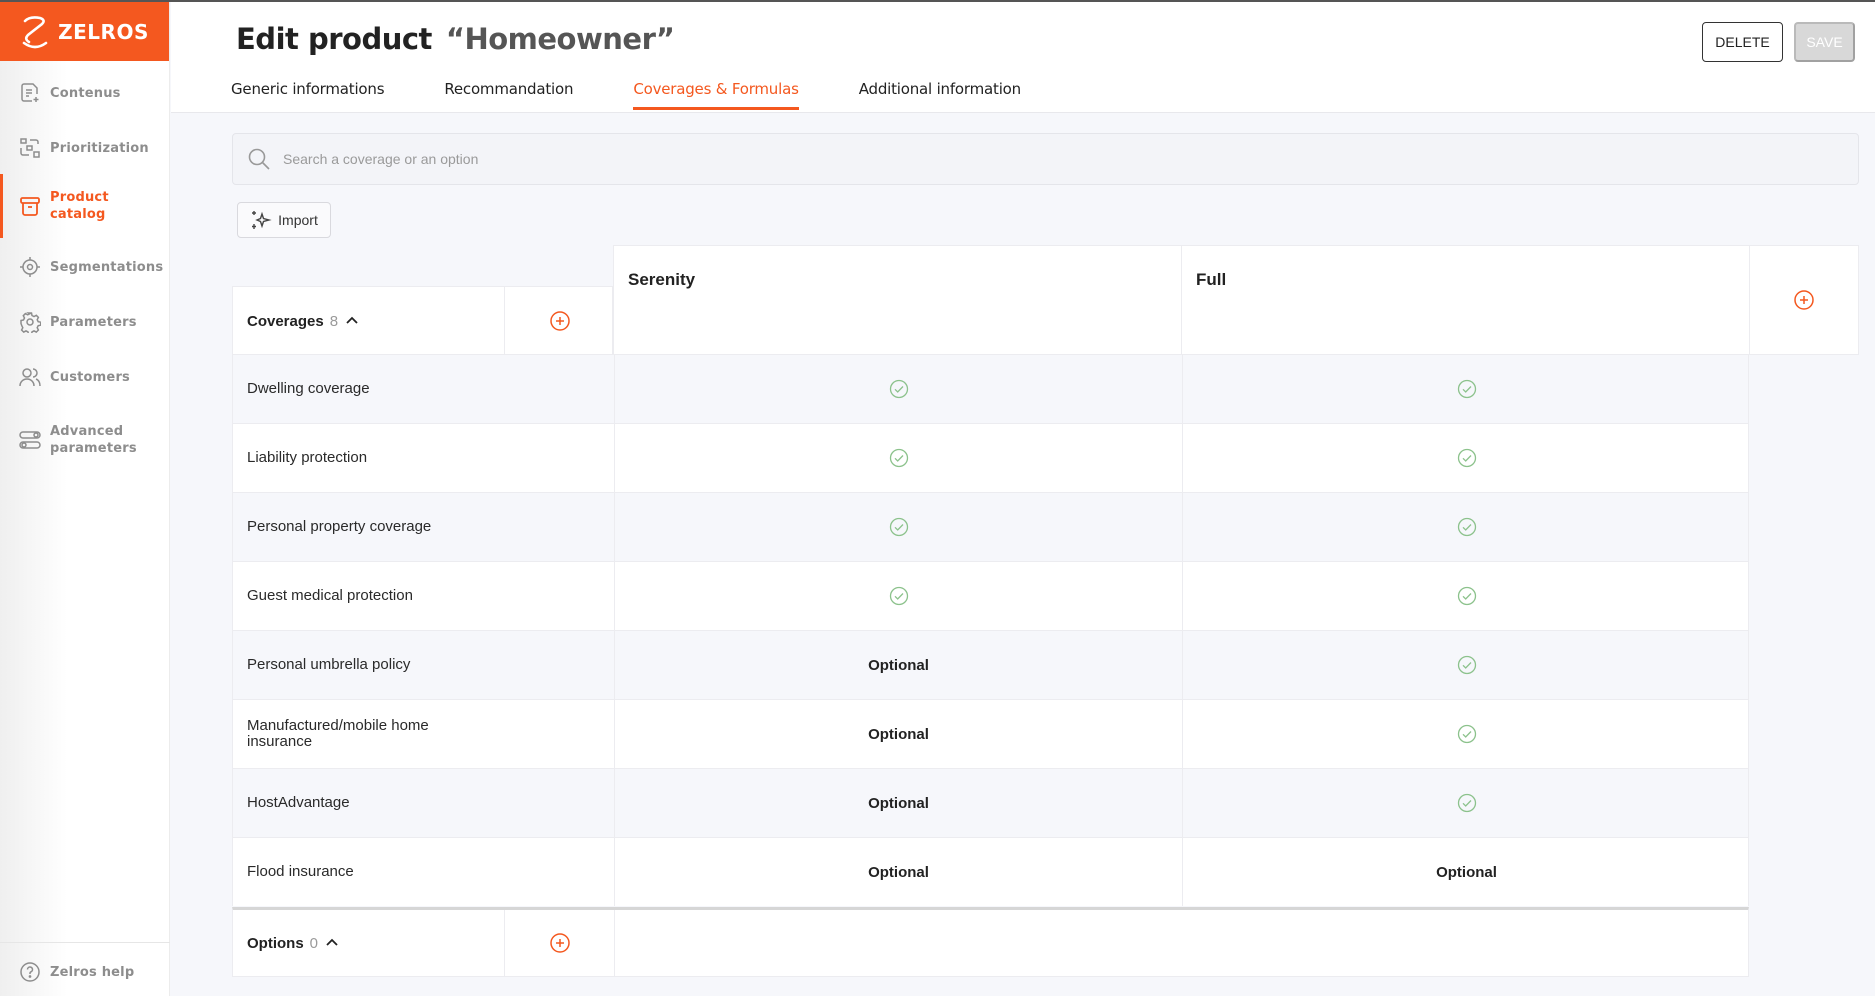  I want to click on coverage-row: Personal property coverage, so click(990, 526).